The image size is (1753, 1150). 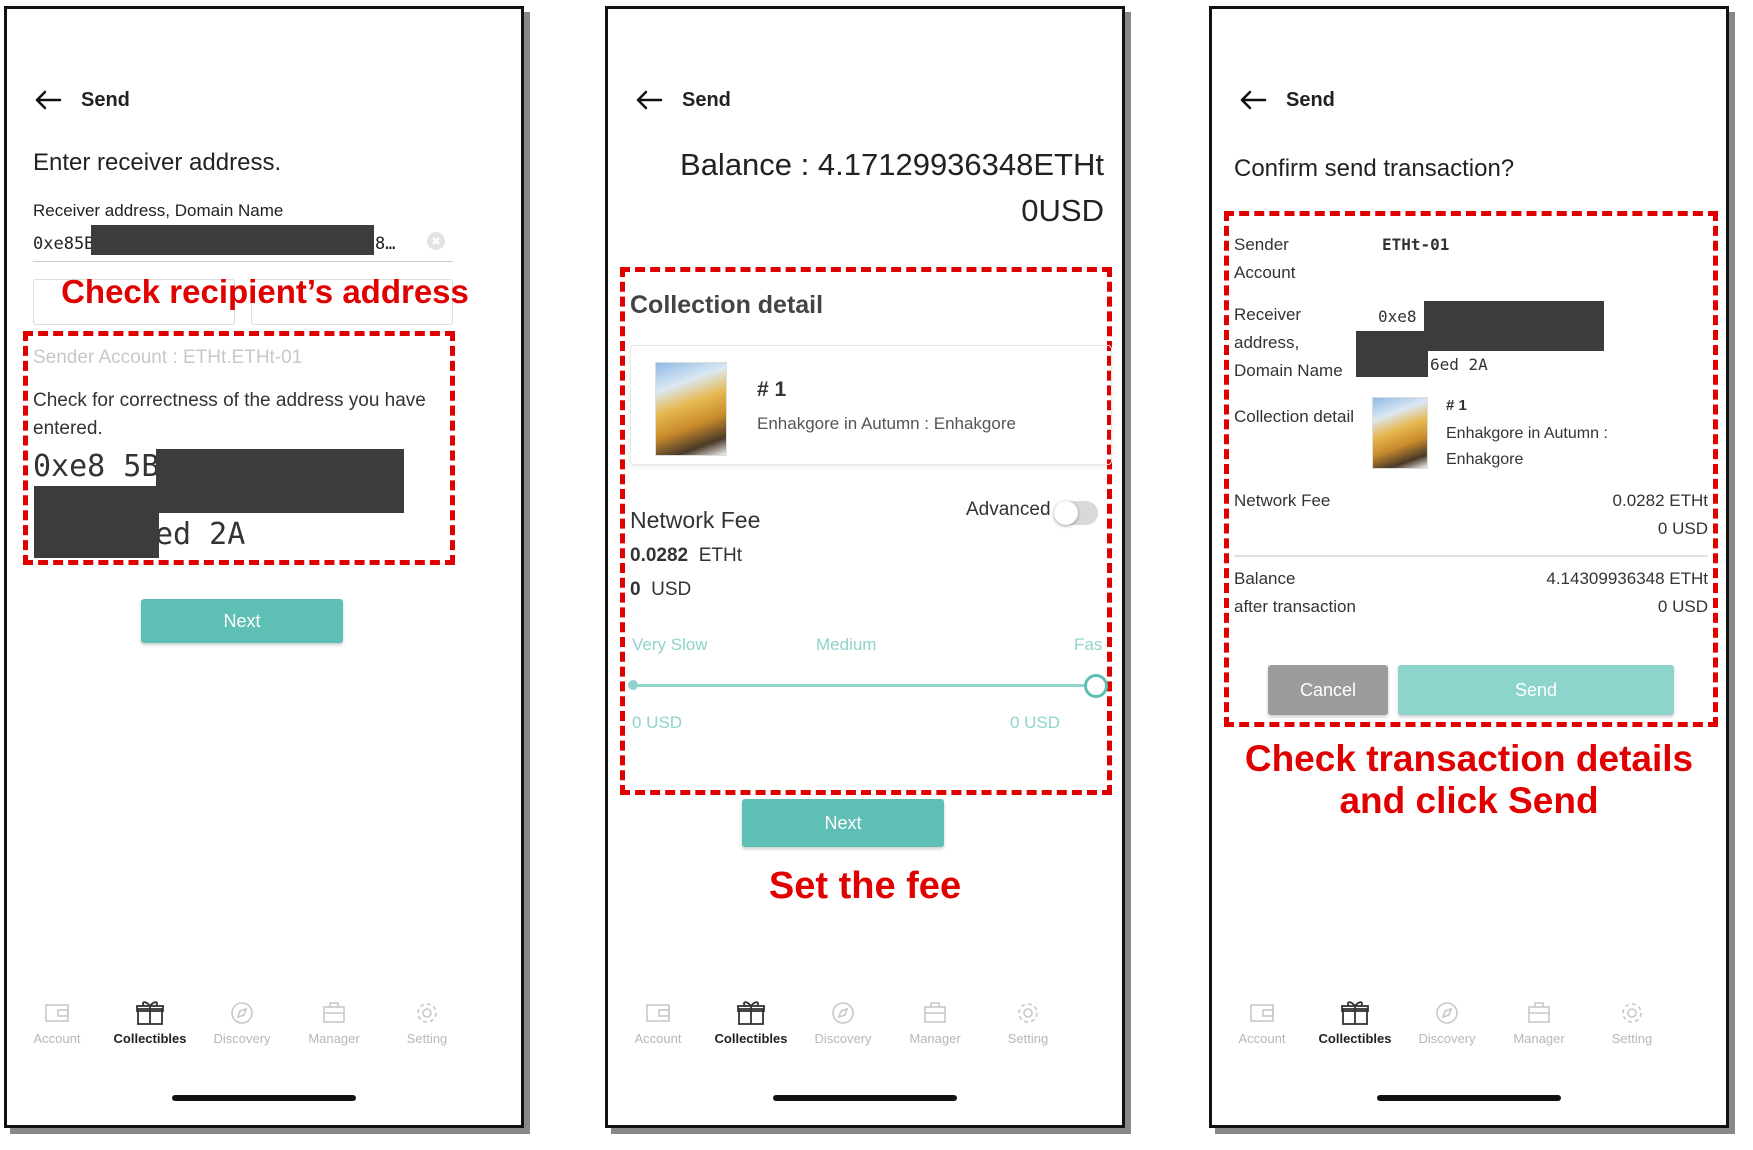 What do you see at coordinates (1682, 528) in the screenshot?
I see `network-fee-usd: 0 USD` at bounding box center [1682, 528].